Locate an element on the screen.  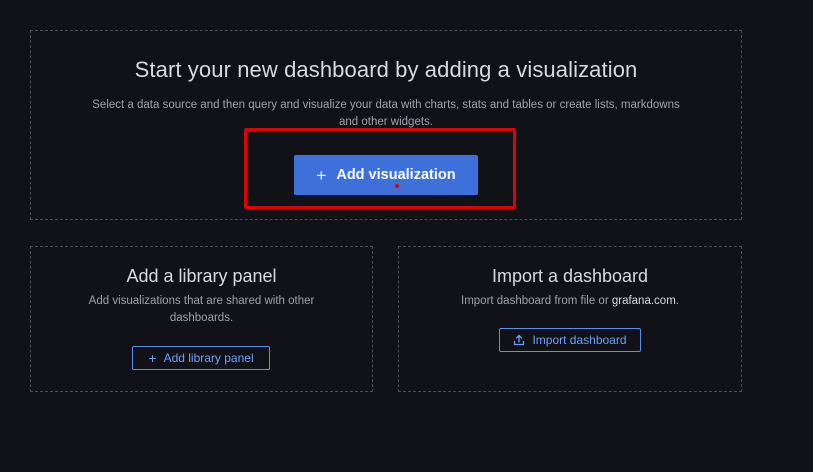
plus-icon: + is located at coordinates (152, 358).